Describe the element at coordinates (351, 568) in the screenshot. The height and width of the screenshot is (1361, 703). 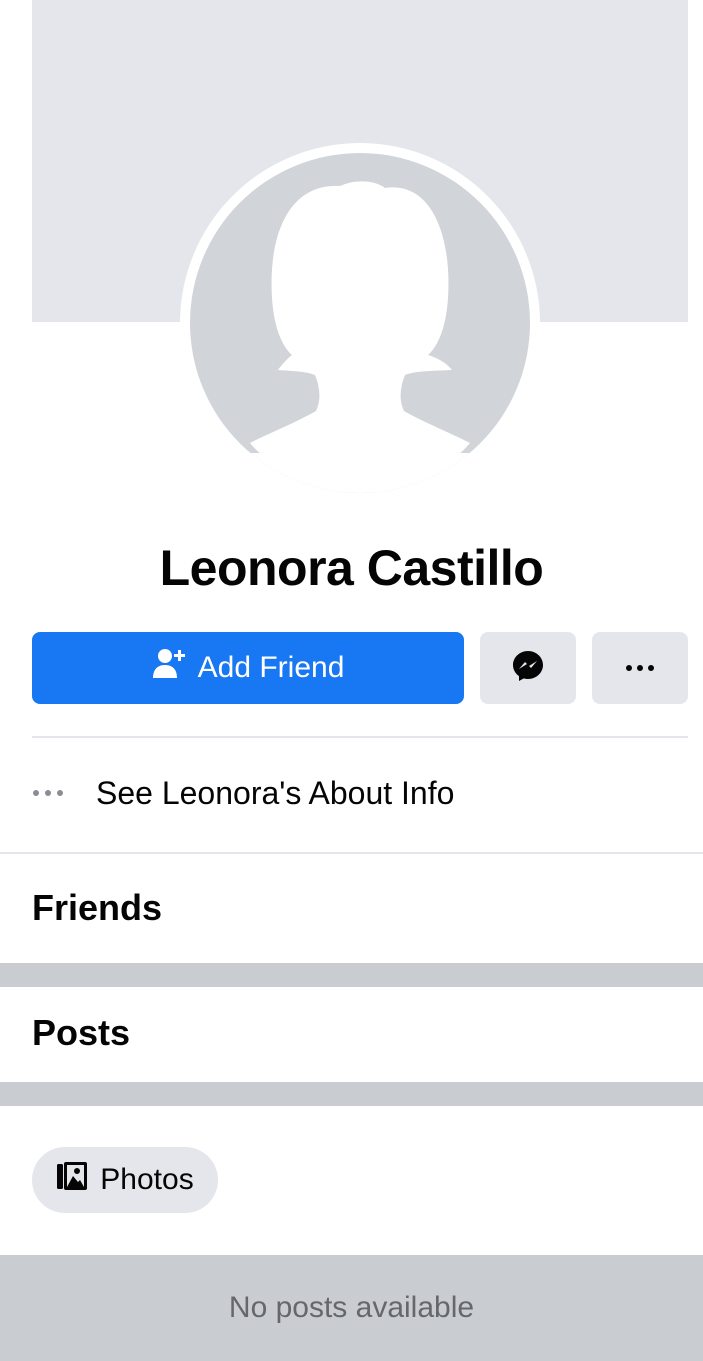
I see `profile-name: Leonora Castillo` at that location.